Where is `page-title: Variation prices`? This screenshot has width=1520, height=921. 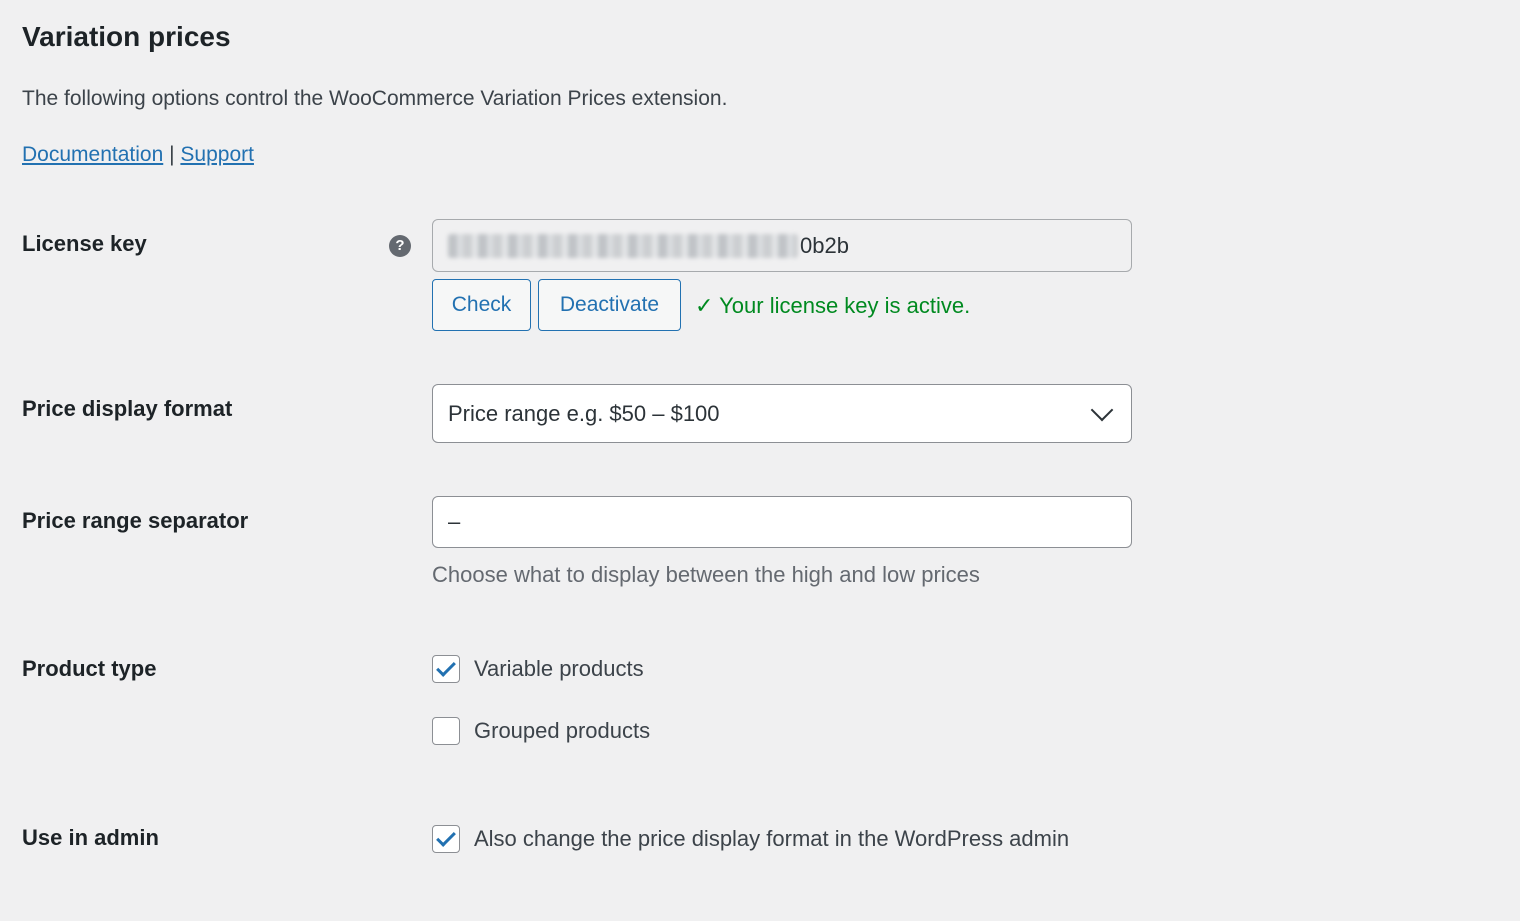 page-title: Variation prices is located at coordinates (126, 36).